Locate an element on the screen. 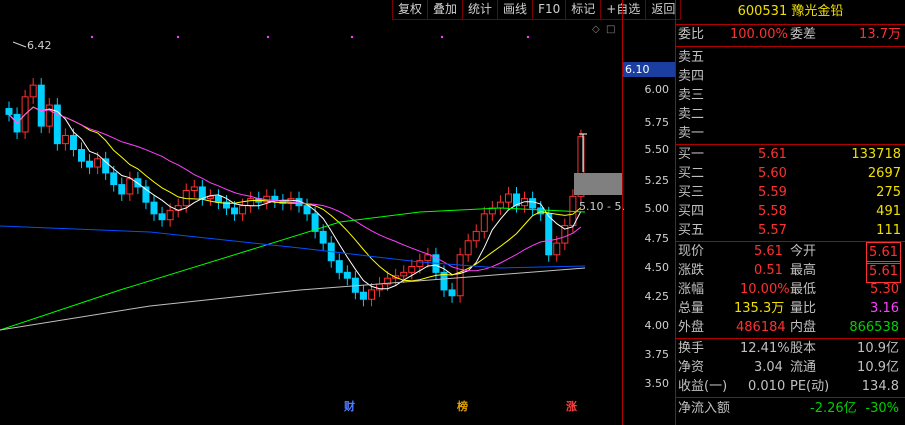 Image resolution: width=905 pixels, height=425 pixels. square-icon: □ is located at coordinates (610, 29).